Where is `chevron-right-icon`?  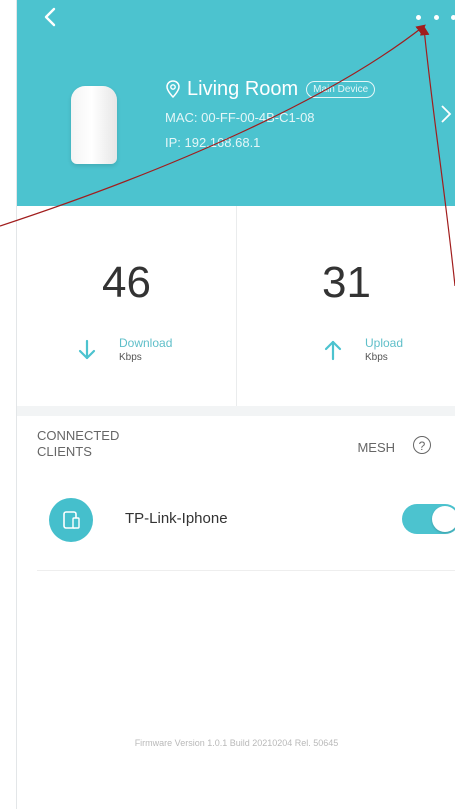 chevron-right-icon is located at coordinates (446, 117).